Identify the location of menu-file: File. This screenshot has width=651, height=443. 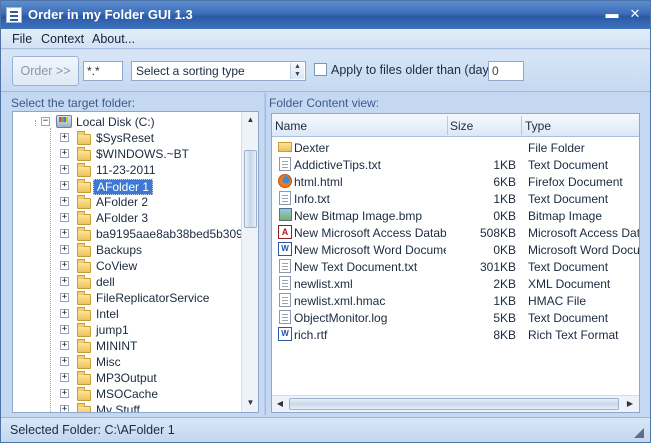
(22, 39).